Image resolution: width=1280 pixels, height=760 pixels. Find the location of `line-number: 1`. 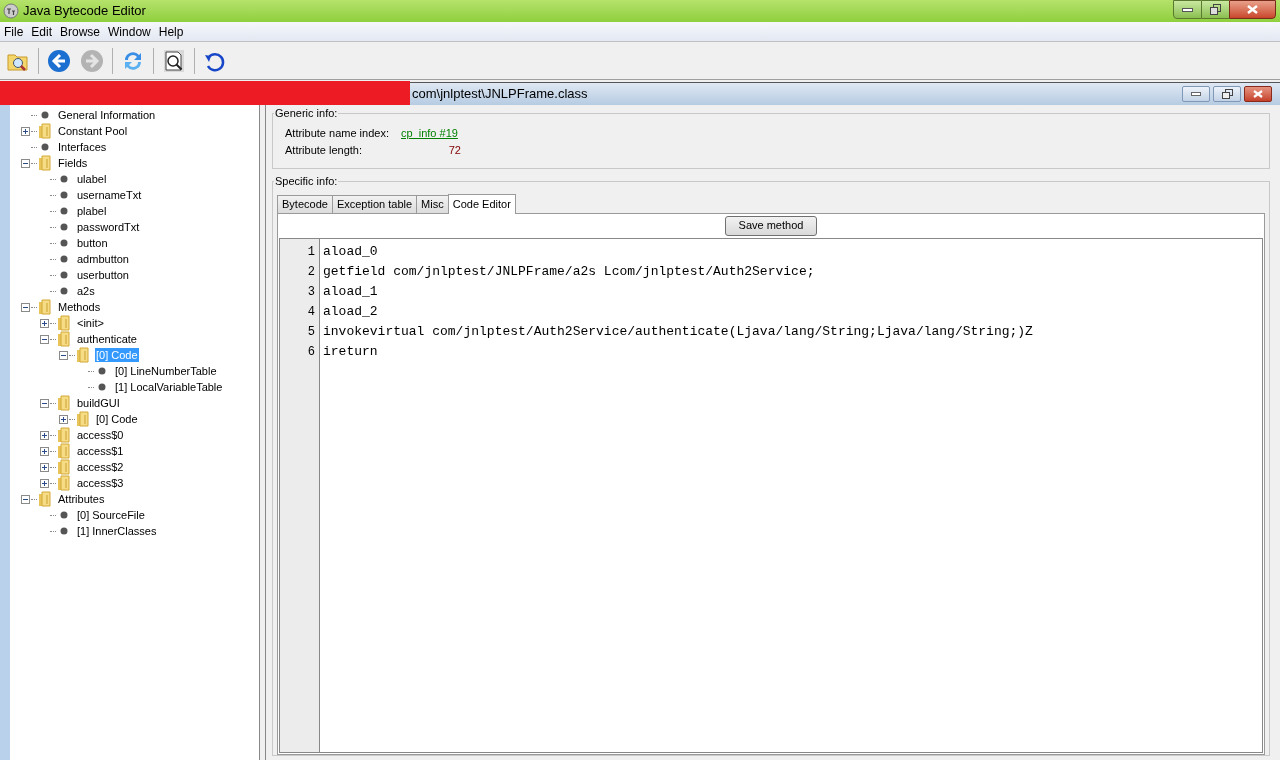

line-number: 1 is located at coordinates (311, 252).